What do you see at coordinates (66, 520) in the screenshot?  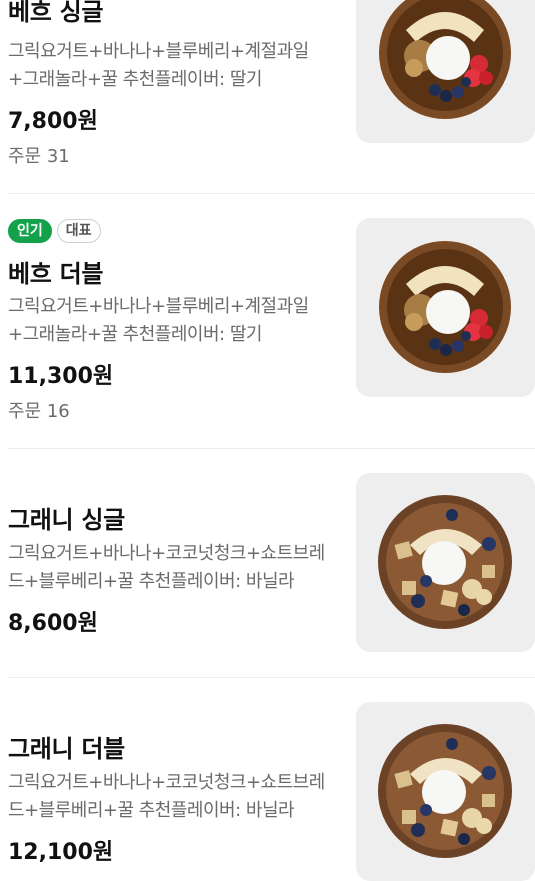 I see `menu-item-name: 그래니 싱글` at bounding box center [66, 520].